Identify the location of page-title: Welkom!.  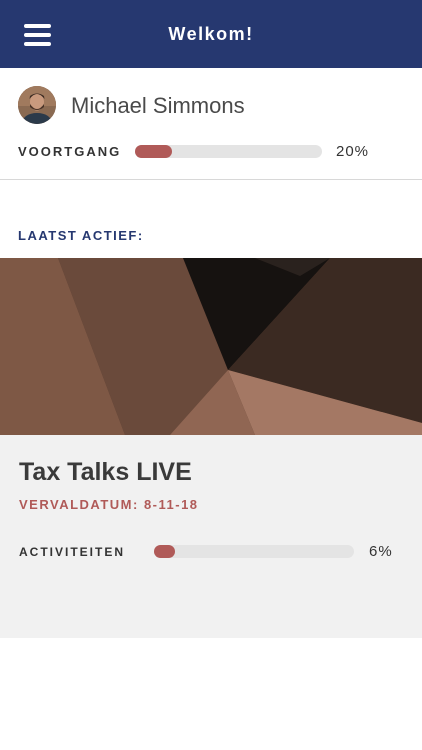
(211, 34).